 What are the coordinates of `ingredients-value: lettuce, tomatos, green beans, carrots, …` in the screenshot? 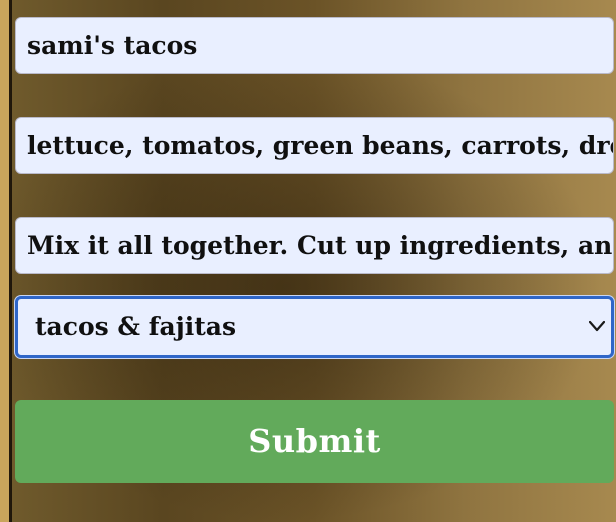 It's located at (320, 145).